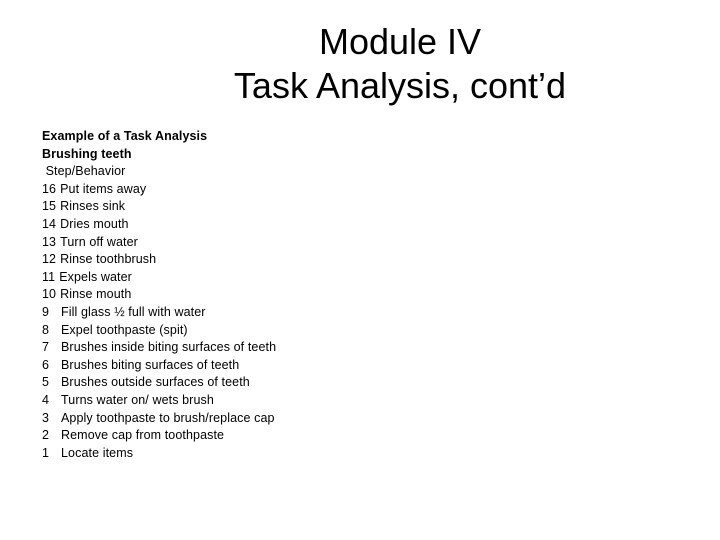  Describe the element at coordinates (94, 223) in the screenshot. I see `step-text: Dries mouth` at that location.